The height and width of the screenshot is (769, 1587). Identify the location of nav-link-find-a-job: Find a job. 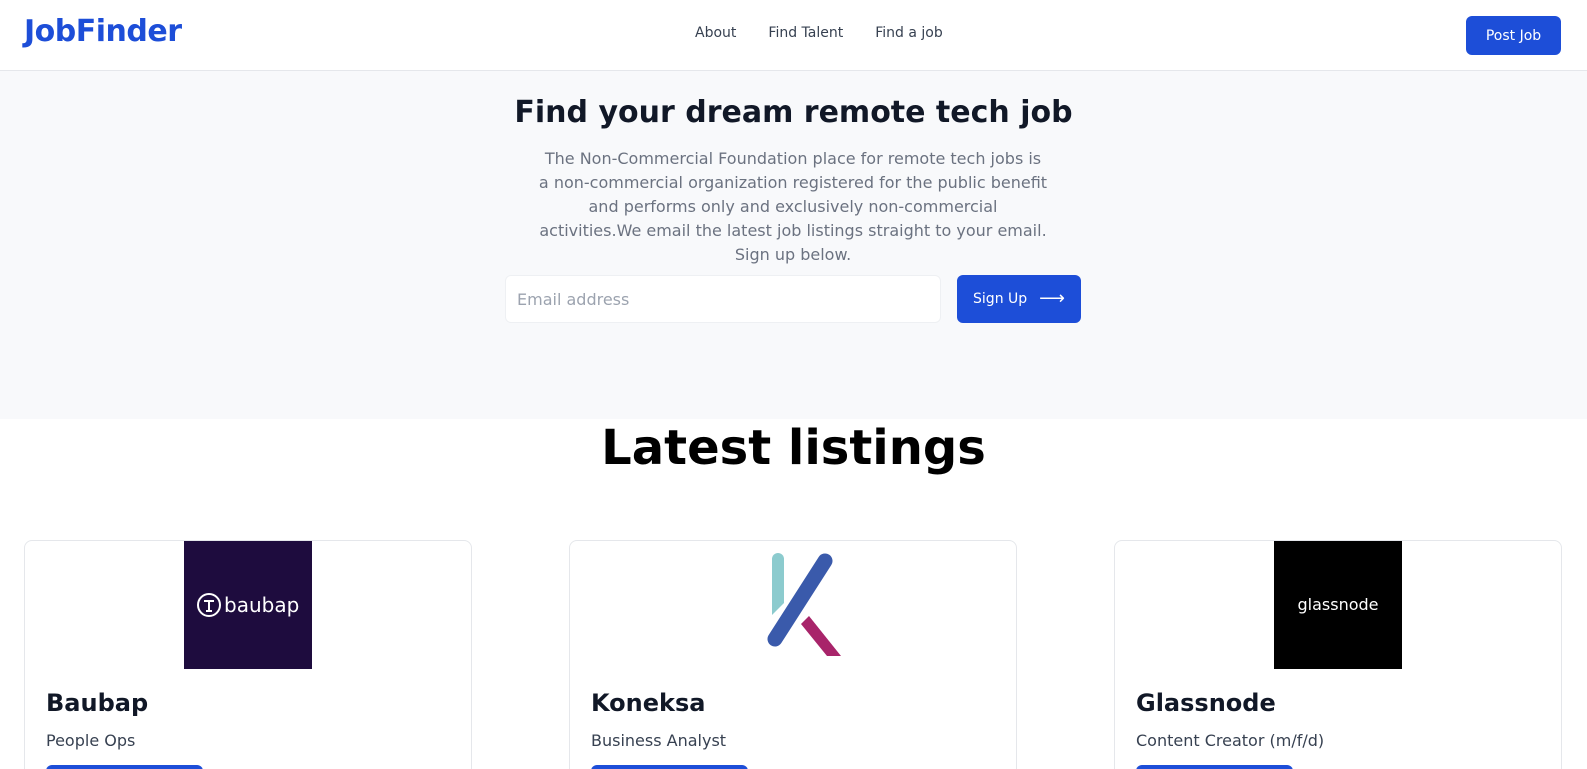
(909, 33).